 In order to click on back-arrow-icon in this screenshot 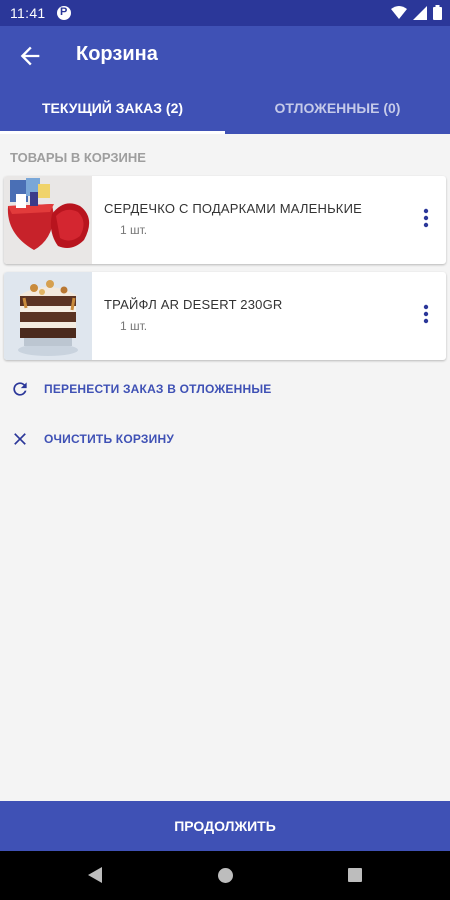, I will do `click(30, 56)`.